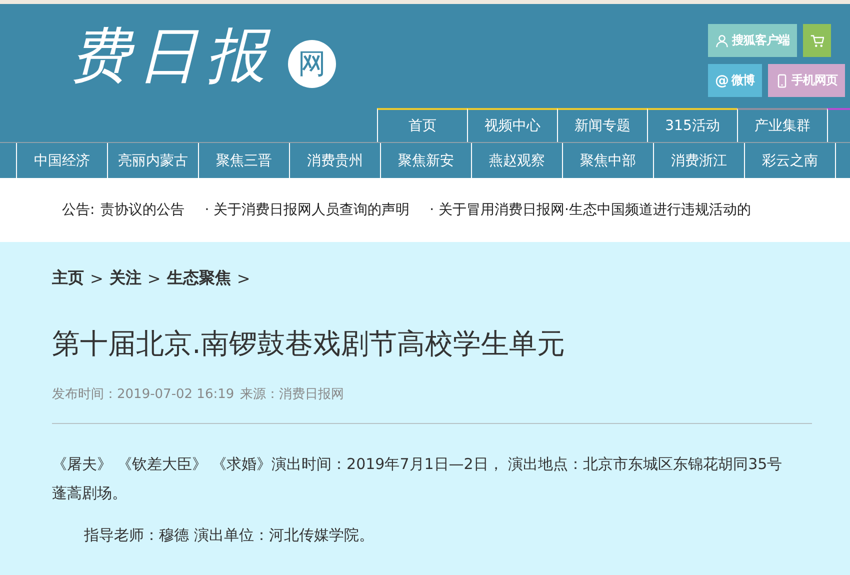 This screenshot has width=850, height=575. I want to click on at-icon: @, so click(721, 80).